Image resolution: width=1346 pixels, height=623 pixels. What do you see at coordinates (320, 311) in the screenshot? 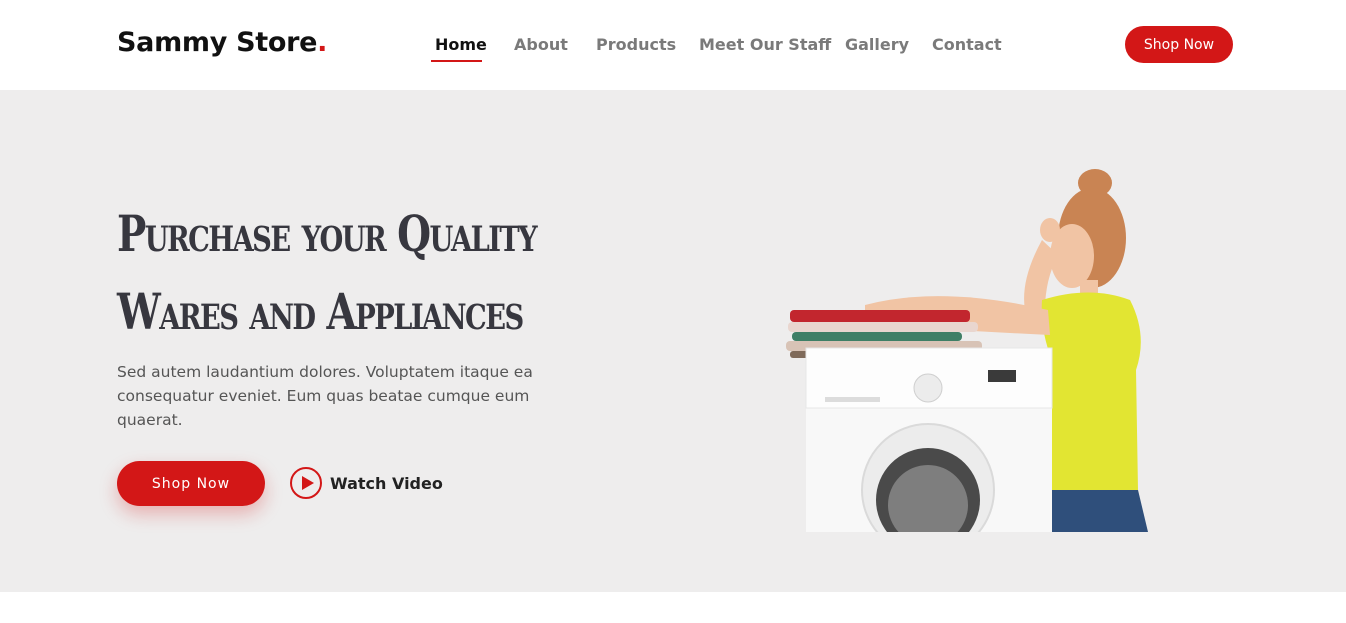
I see `hero-title-line-2: Wares and Appliances` at bounding box center [320, 311].